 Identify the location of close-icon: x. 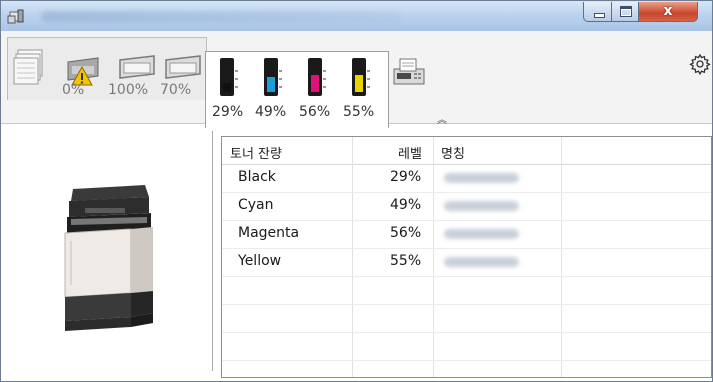
(668, 11).